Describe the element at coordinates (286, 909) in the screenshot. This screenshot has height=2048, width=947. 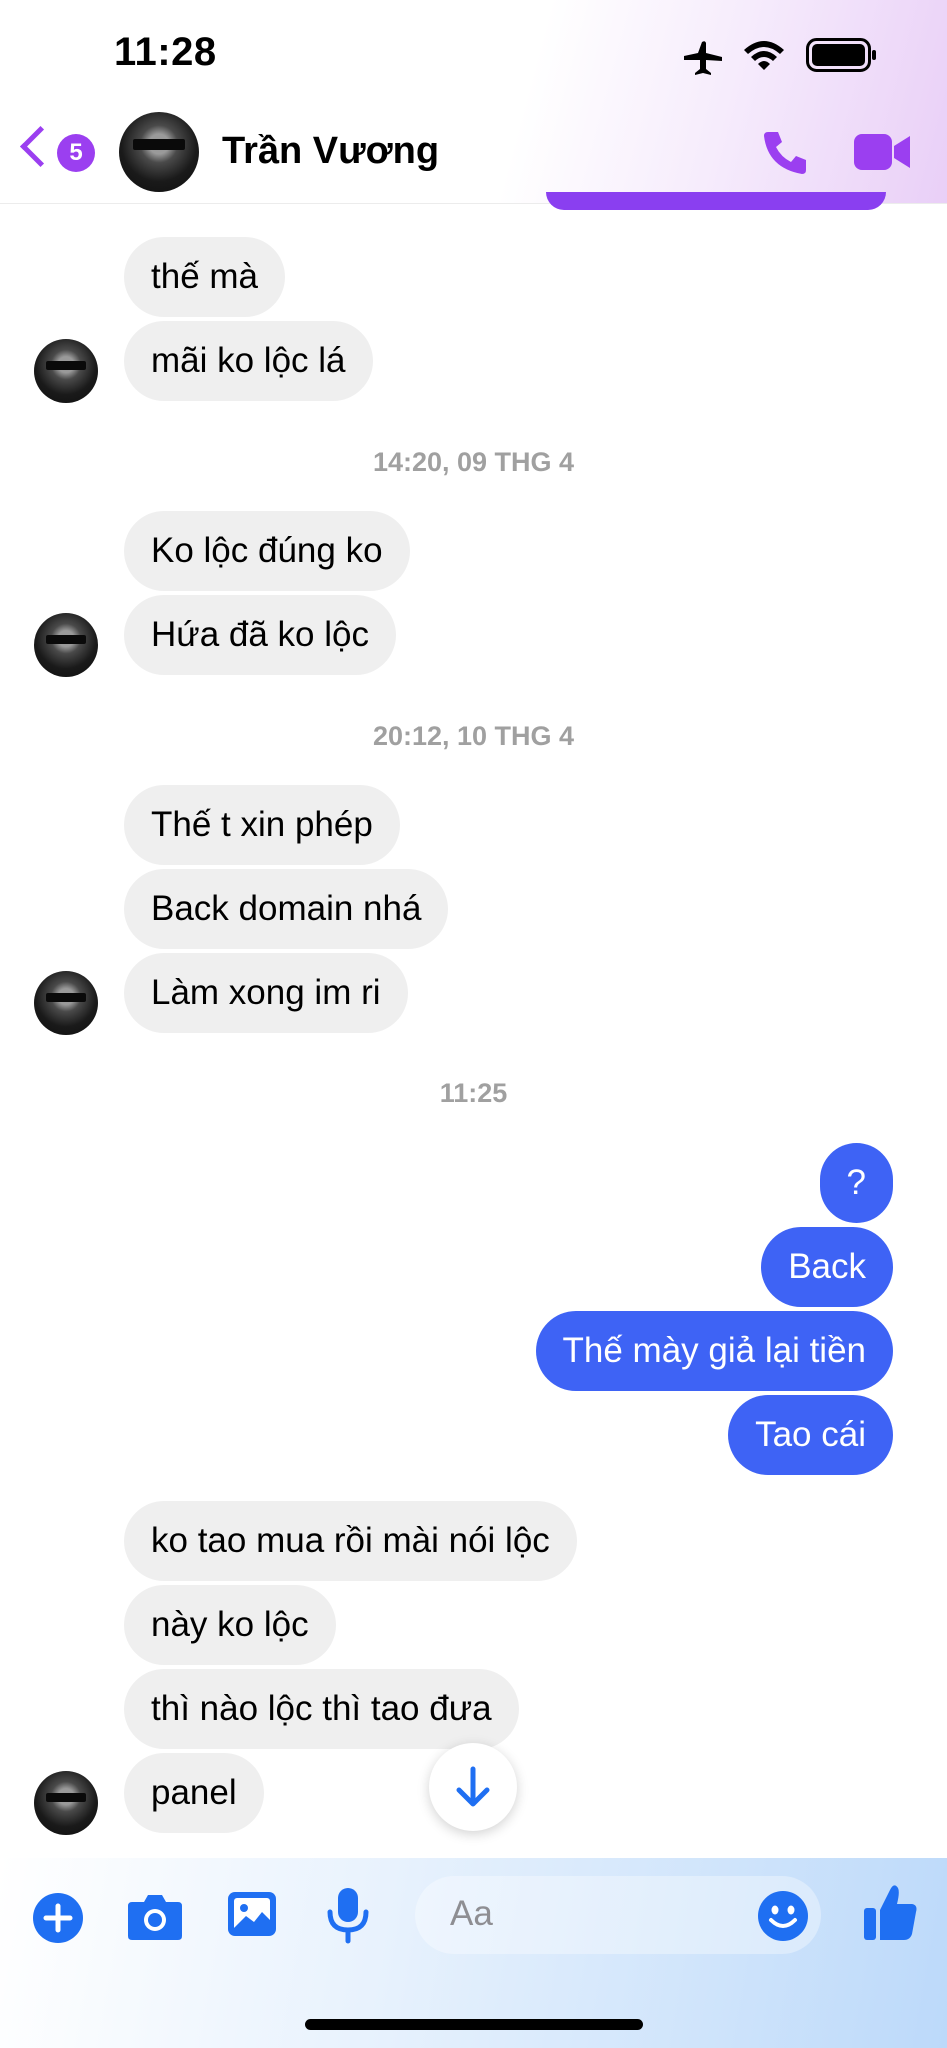
I see `incoming-message: Back domain nhá` at that location.